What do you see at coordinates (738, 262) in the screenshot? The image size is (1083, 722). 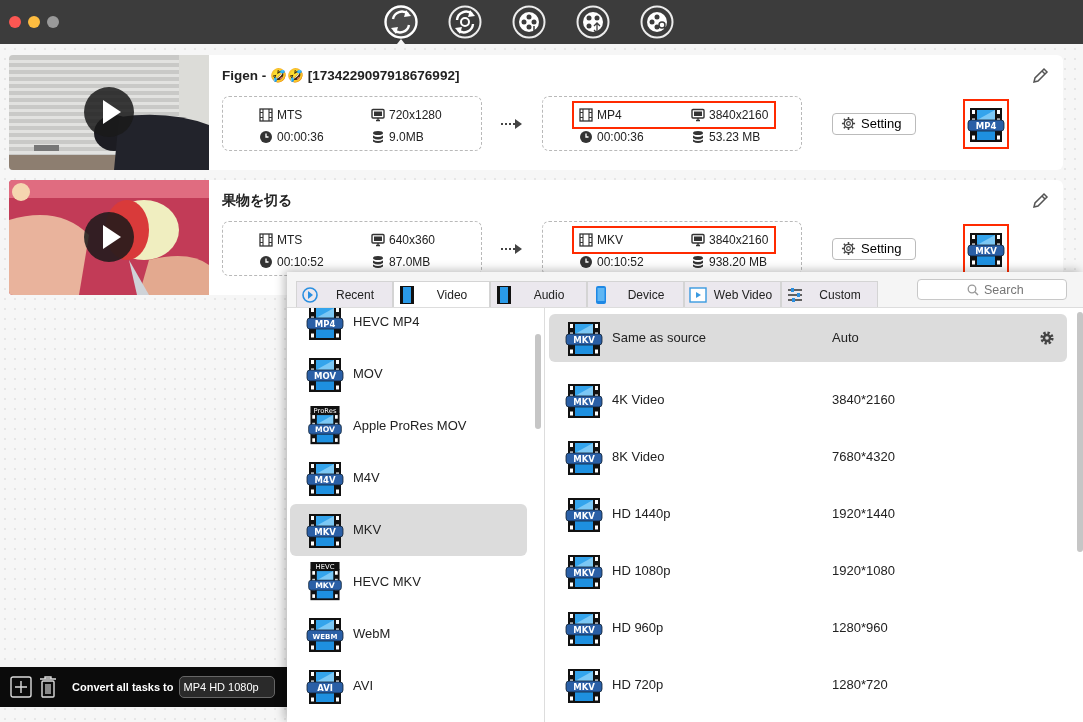 I see `size-text: 938.20 MB` at bounding box center [738, 262].